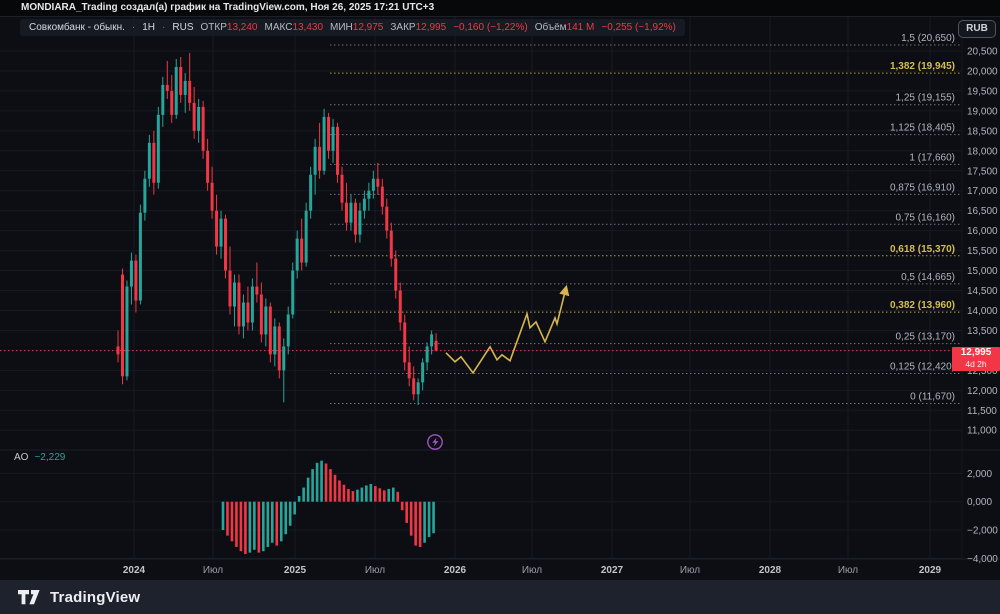 Image resolution: width=1000 pixels, height=614 pixels. Describe the element at coordinates (418, 27) in the screenshot. I see `ohlc-close: ЗАКР12,995` at that location.